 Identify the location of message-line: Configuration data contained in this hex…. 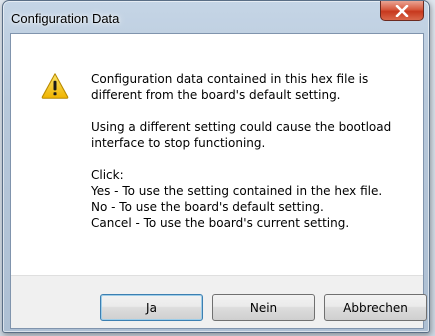
(230, 79).